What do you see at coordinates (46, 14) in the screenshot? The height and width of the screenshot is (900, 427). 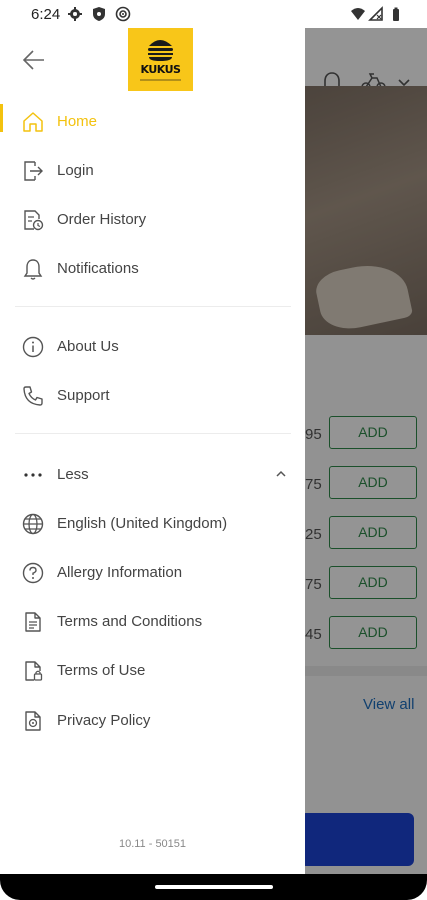 I see `status-time: 6:24` at bounding box center [46, 14].